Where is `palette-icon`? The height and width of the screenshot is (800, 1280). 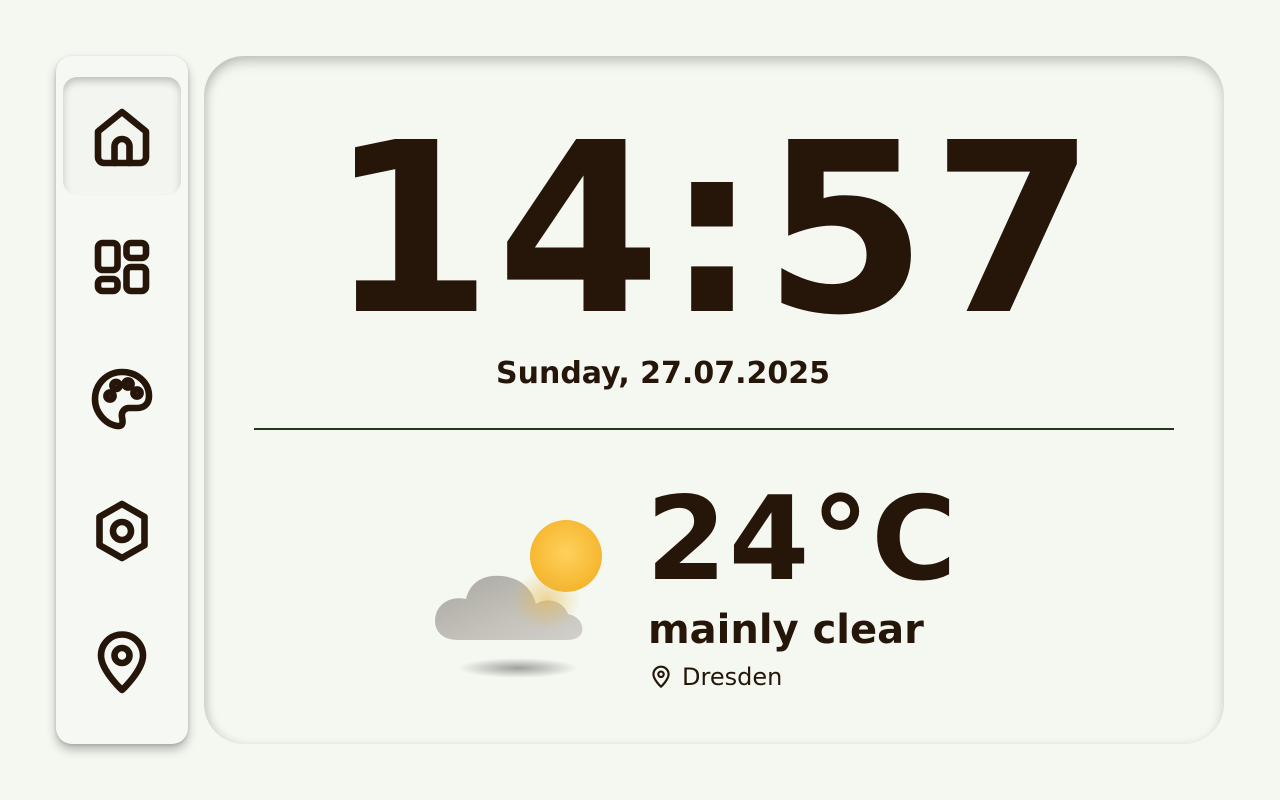 palette-icon is located at coordinates (122, 399).